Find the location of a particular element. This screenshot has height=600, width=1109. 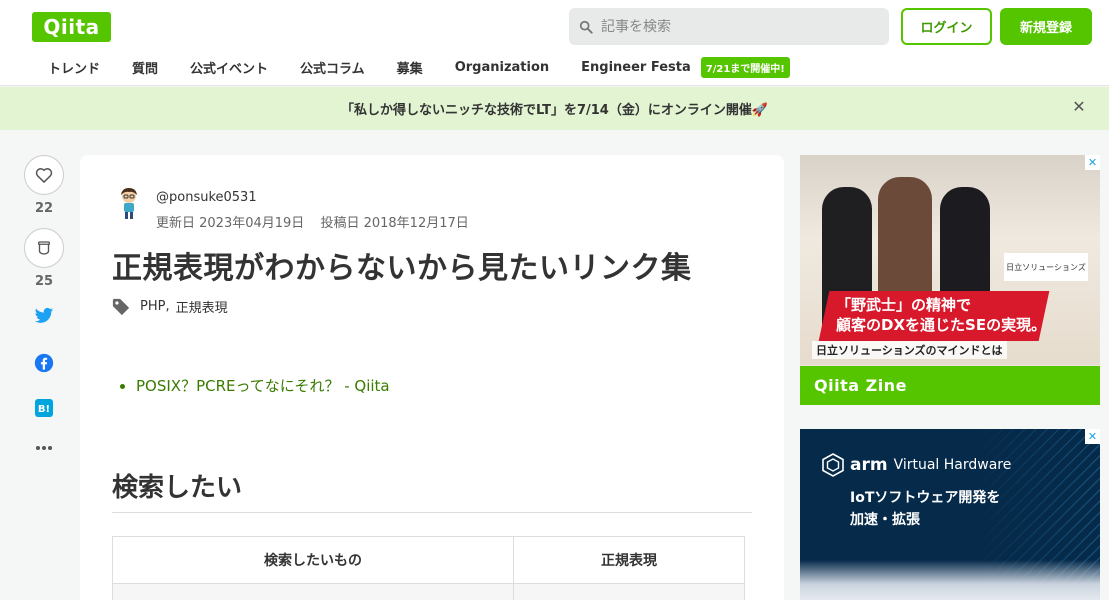

like-button is located at coordinates (44, 175).